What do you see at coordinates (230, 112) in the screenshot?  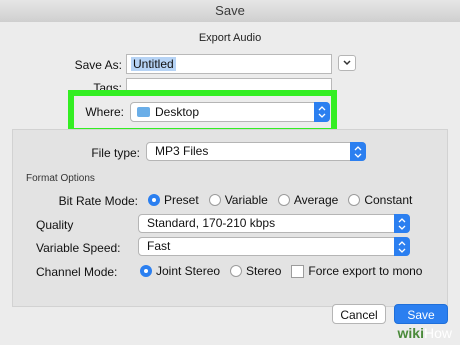 I see `where-popup: Desktop` at bounding box center [230, 112].